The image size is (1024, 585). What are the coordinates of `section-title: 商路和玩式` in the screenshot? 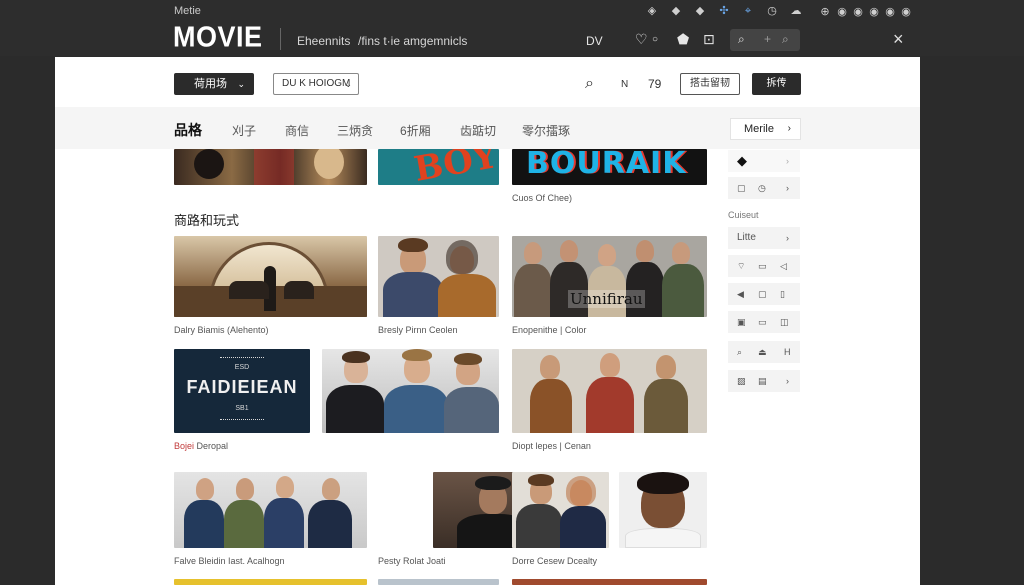 It's located at (207, 220).